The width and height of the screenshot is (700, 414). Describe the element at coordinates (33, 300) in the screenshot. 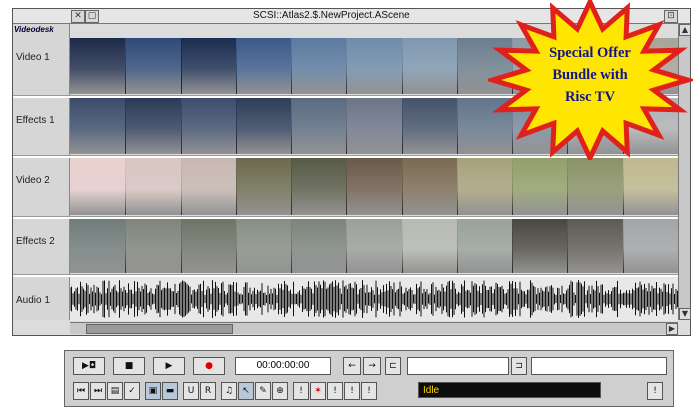

I see `track-label-audio-1: Audio 1` at that location.